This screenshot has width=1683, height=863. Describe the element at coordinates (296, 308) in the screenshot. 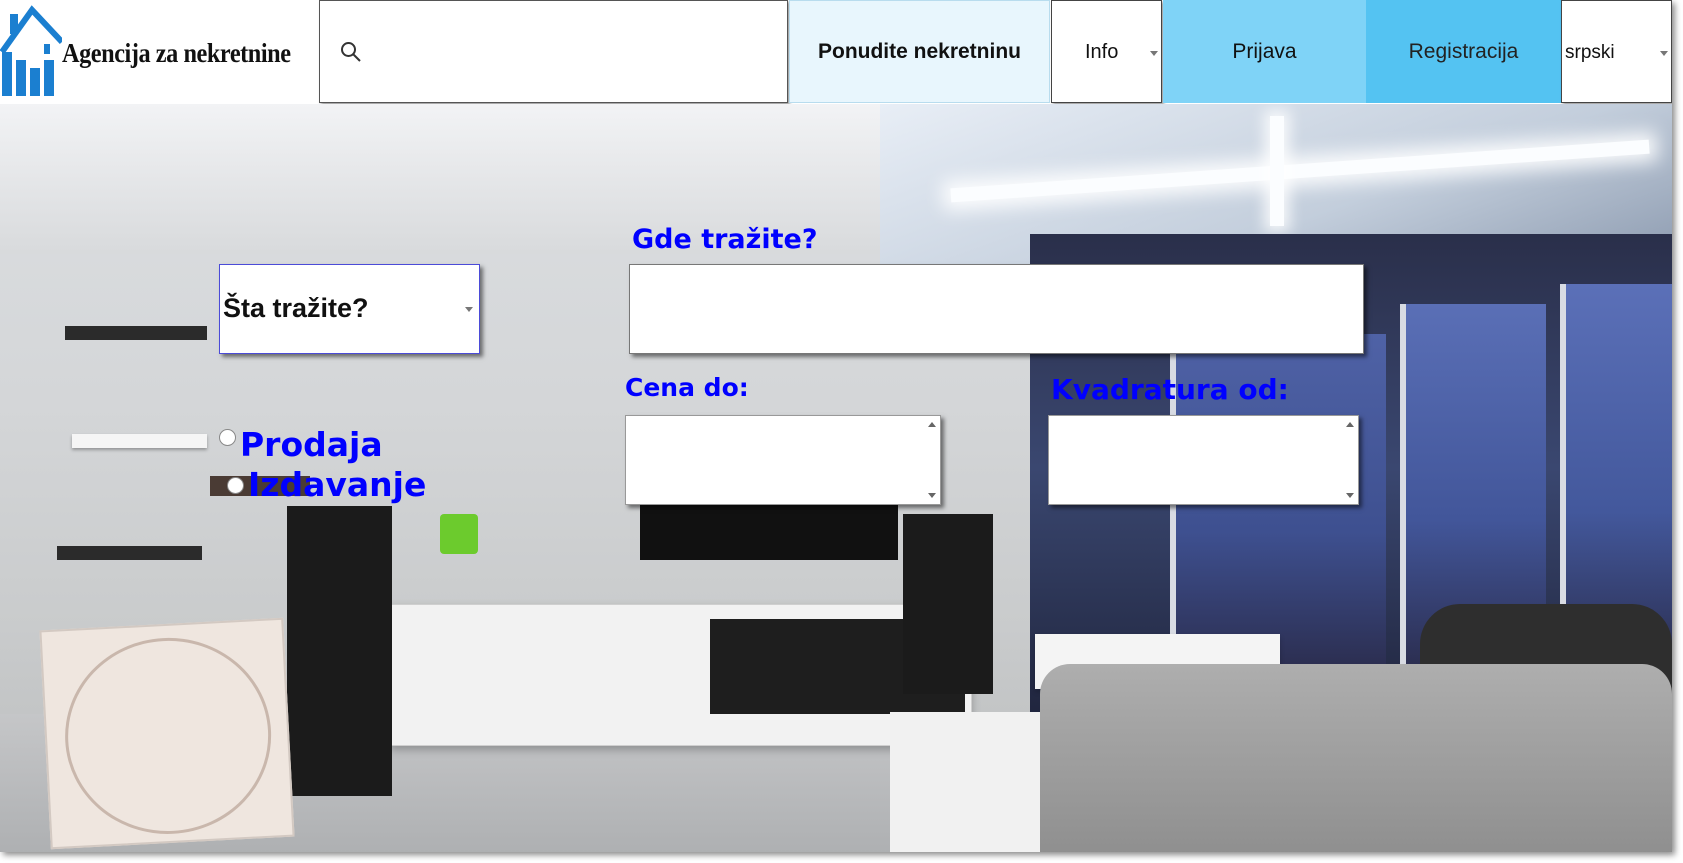

I see `what-select-label: Šta tražite?` at that location.